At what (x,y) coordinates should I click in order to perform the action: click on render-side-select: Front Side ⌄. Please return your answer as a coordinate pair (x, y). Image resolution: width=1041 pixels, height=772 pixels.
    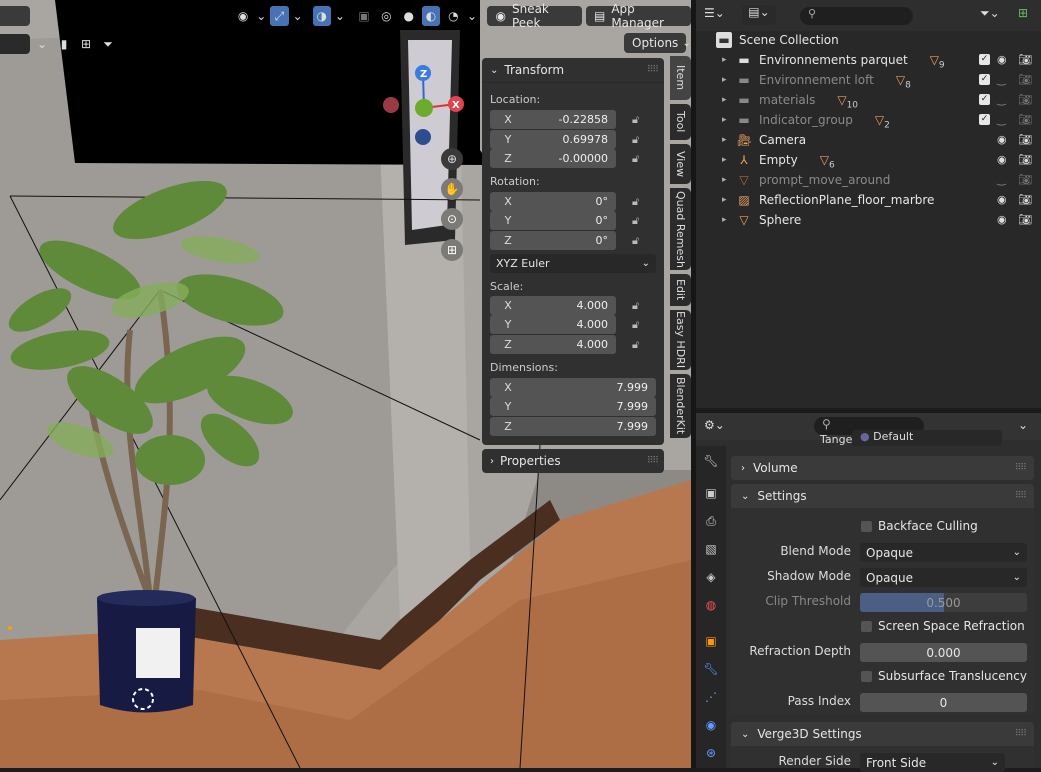
    Looking at the image, I should click on (932, 762).